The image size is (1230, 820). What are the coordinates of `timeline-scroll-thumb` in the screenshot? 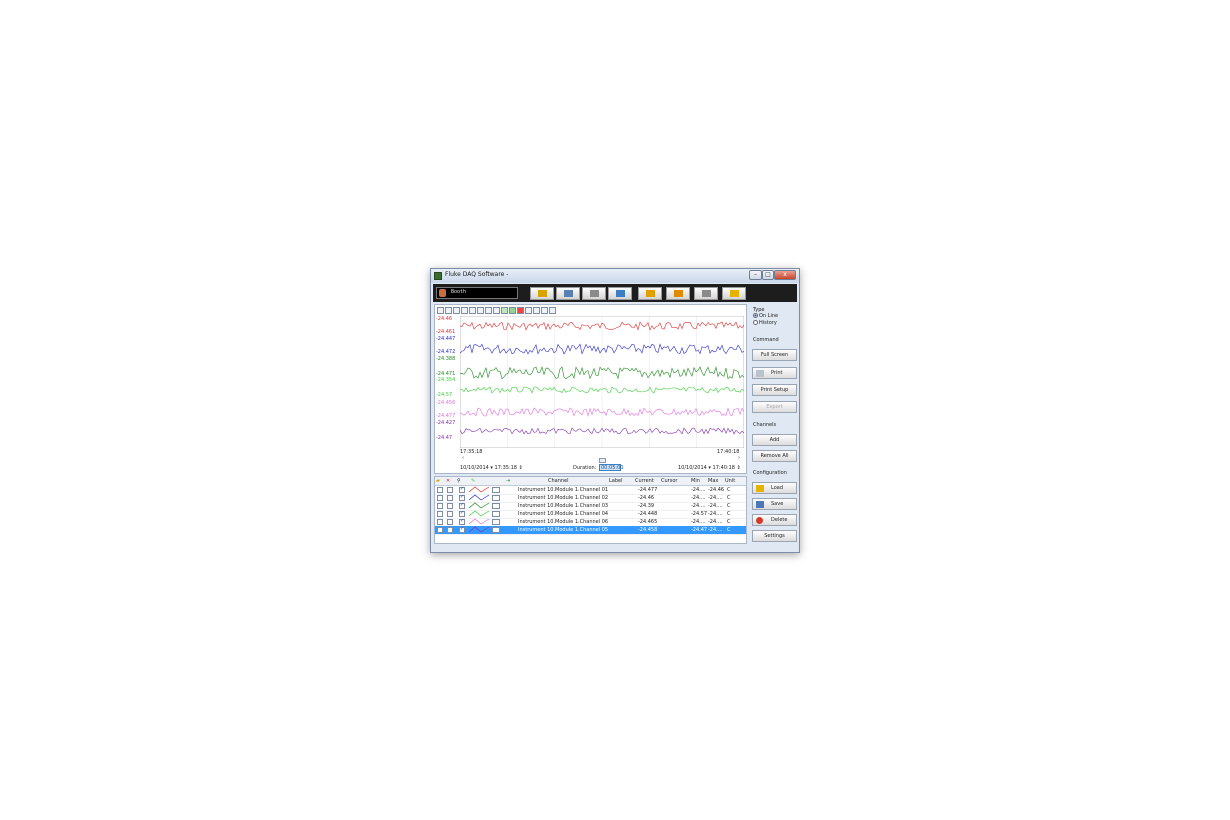 It's located at (602, 460).